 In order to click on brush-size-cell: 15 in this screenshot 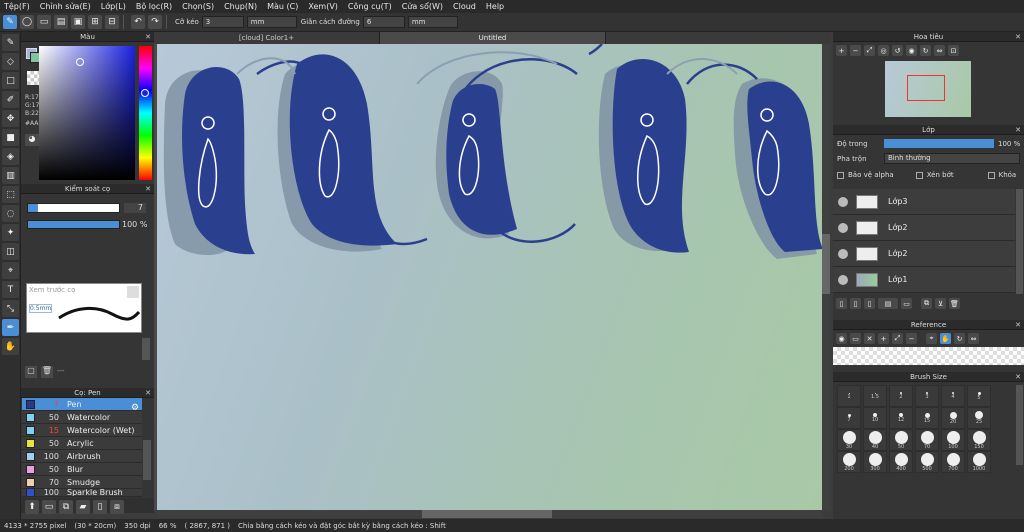, I will do `click(927, 418)`.